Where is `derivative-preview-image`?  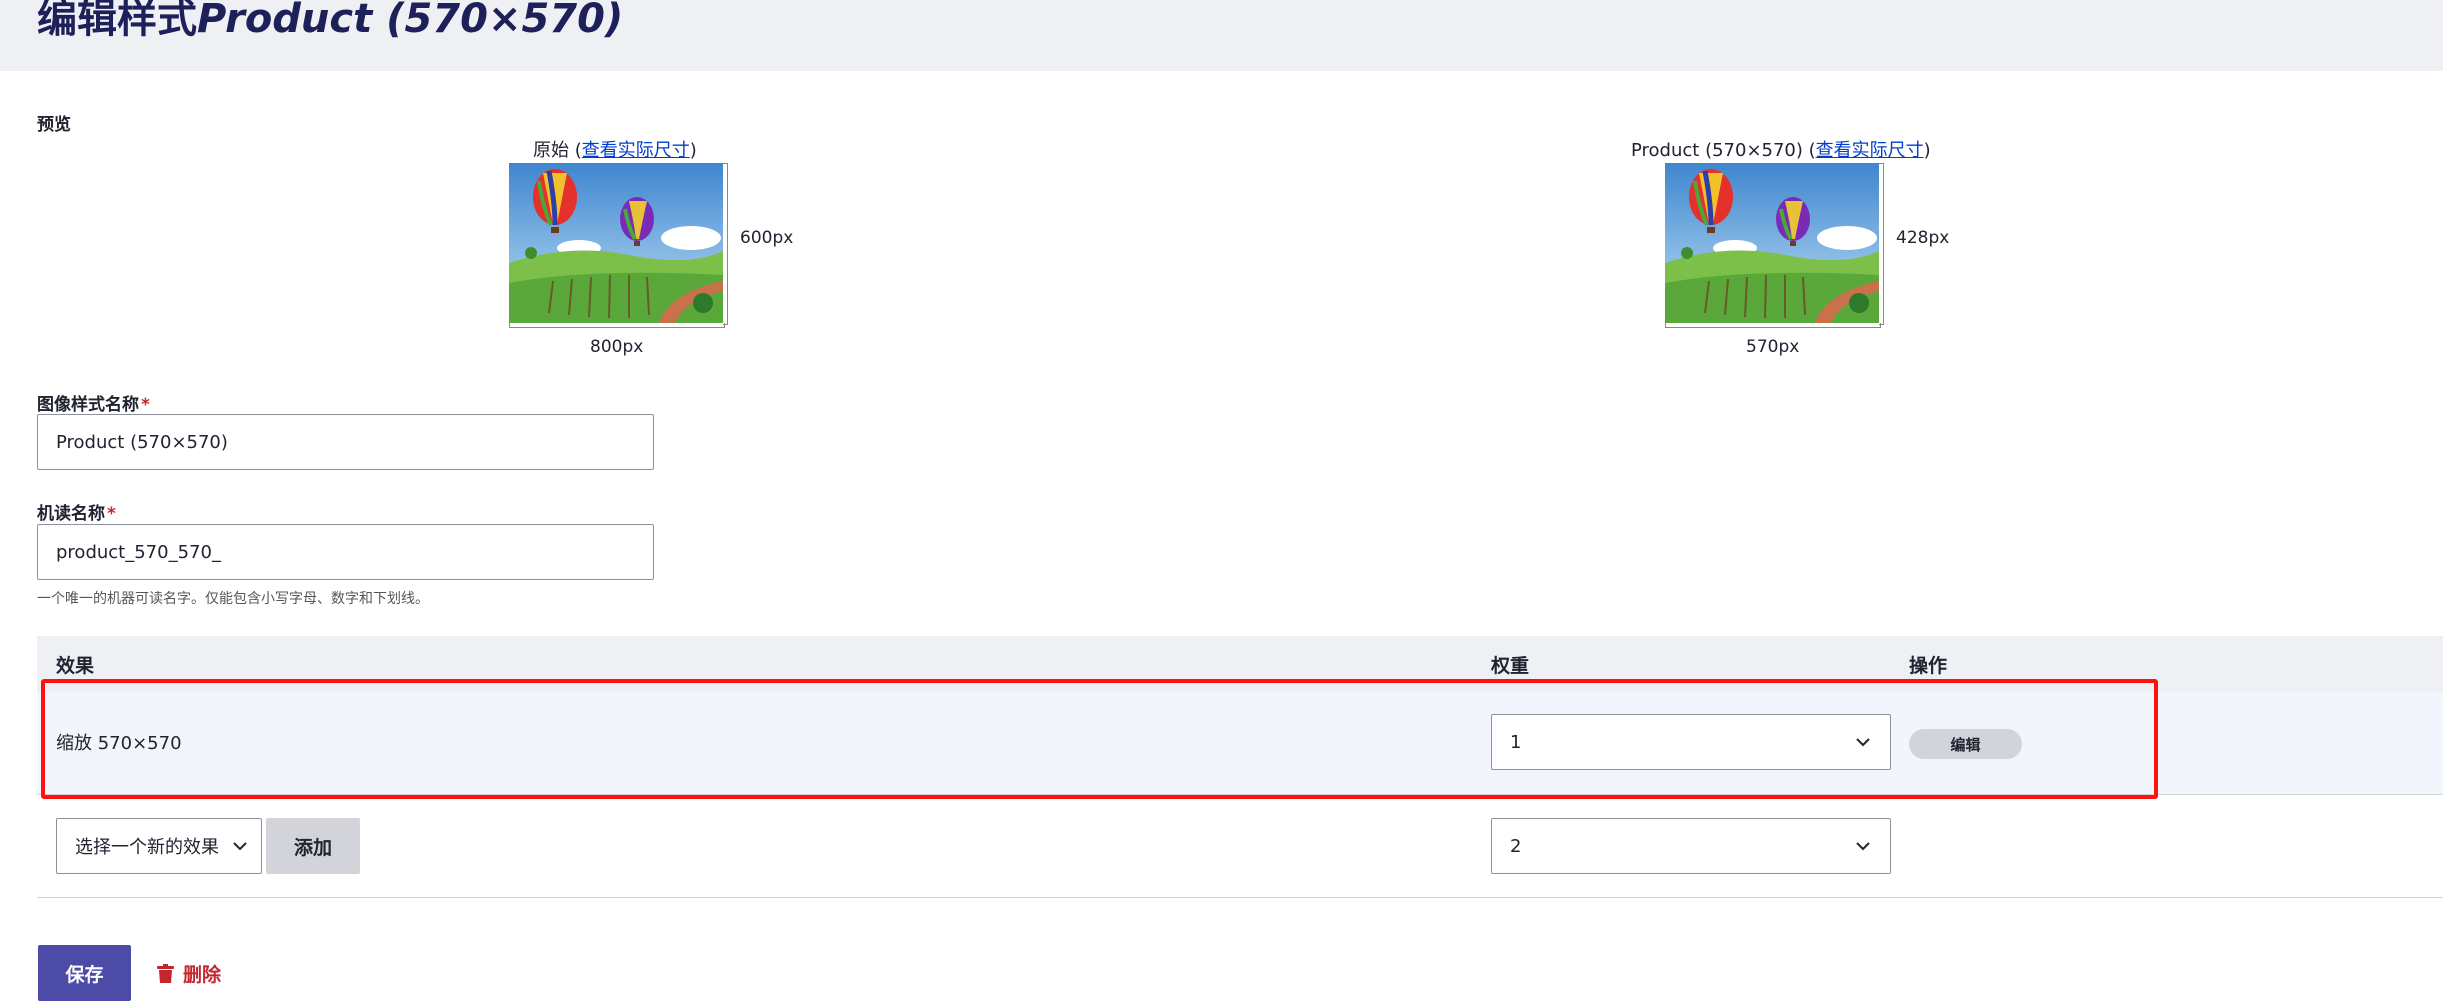
derivative-preview-image is located at coordinates (1772, 243).